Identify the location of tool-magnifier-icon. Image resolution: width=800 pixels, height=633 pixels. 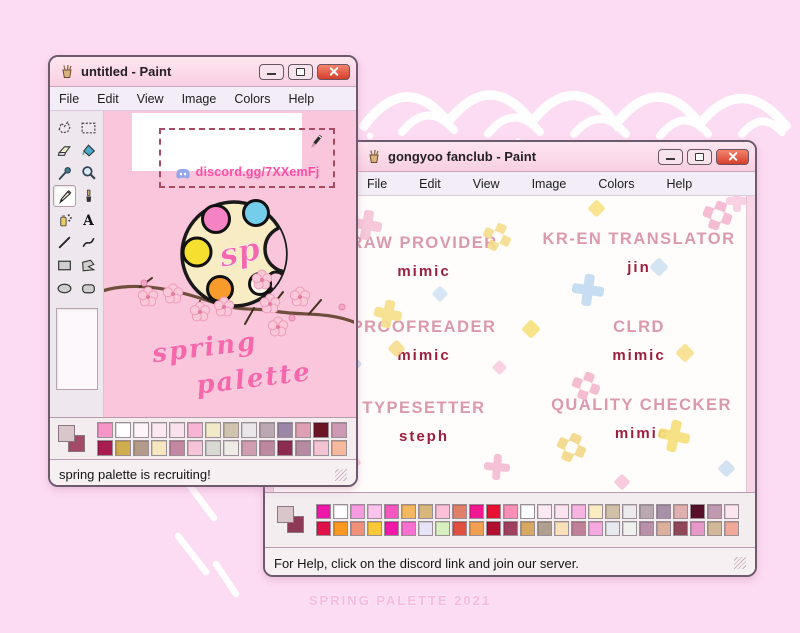
(88, 173).